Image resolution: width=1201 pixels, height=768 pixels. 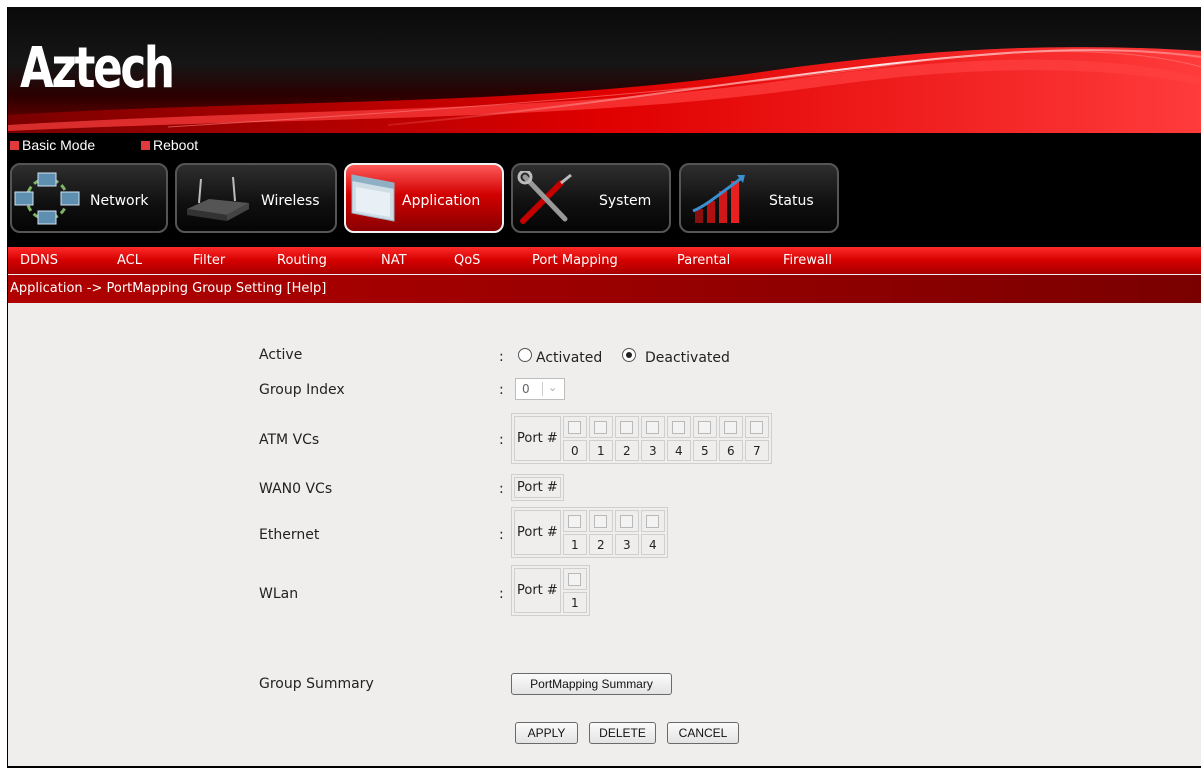 What do you see at coordinates (302, 260) in the screenshot?
I see `subnav-routing: Routing` at bounding box center [302, 260].